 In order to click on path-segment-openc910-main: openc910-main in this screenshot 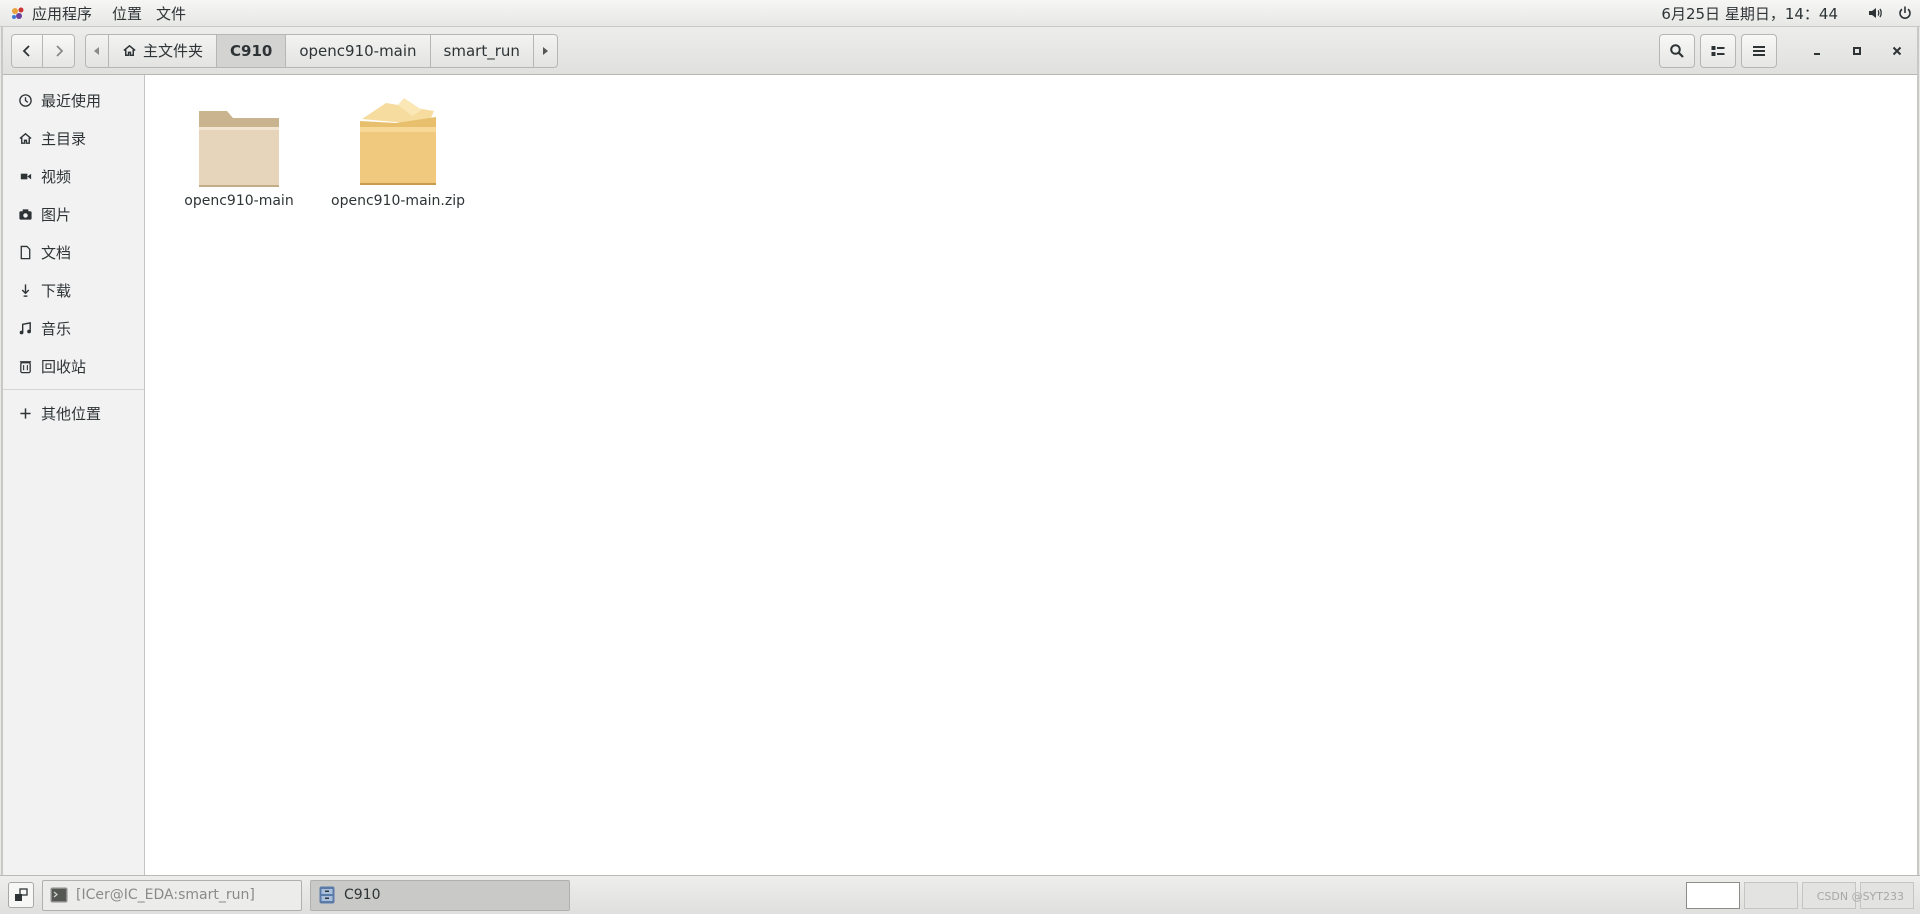, I will do `click(358, 50)`.